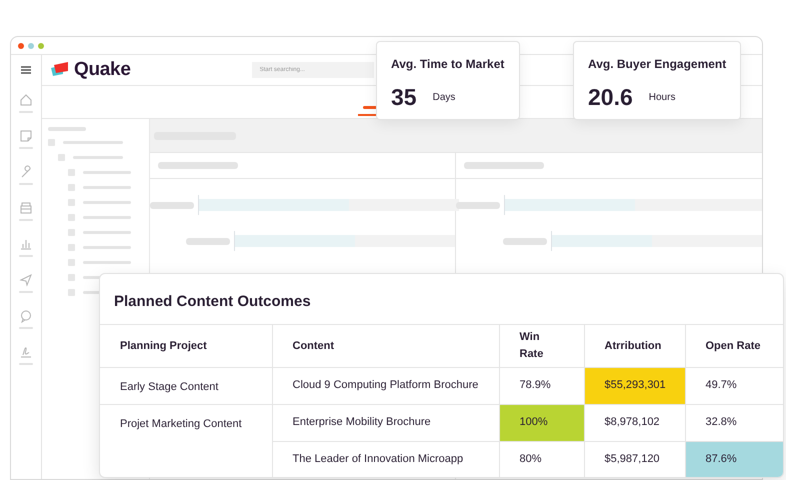 The width and height of the screenshot is (786, 480). I want to click on home-icon, so click(26, 100).